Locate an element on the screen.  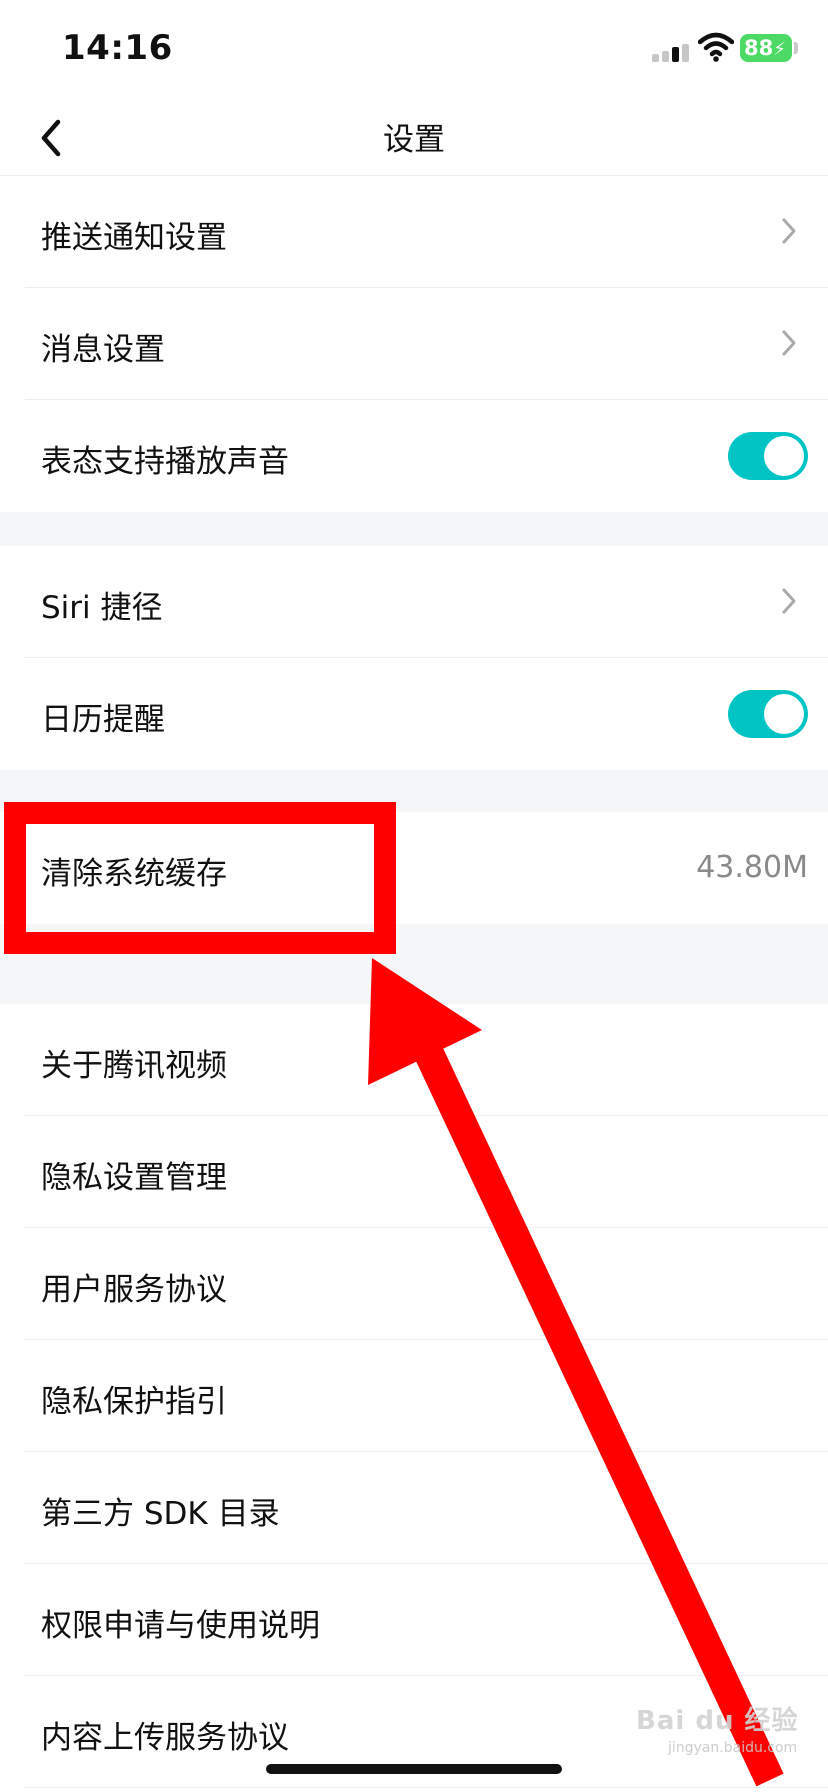
settings-row-label: 第三方 SDK 目录 is located at coordinates (160, 1514).